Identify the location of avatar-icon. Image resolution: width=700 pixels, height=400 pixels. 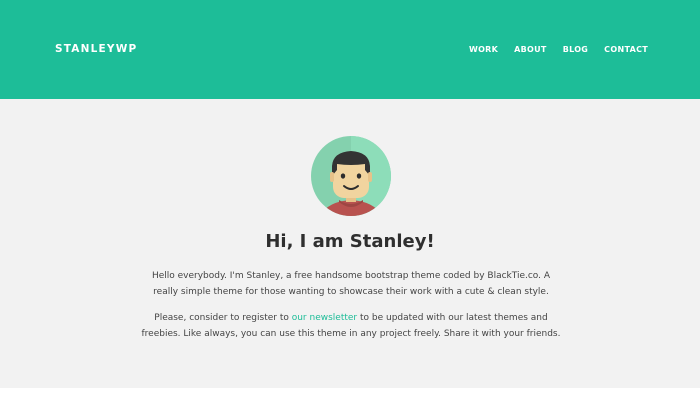
(351, 176).